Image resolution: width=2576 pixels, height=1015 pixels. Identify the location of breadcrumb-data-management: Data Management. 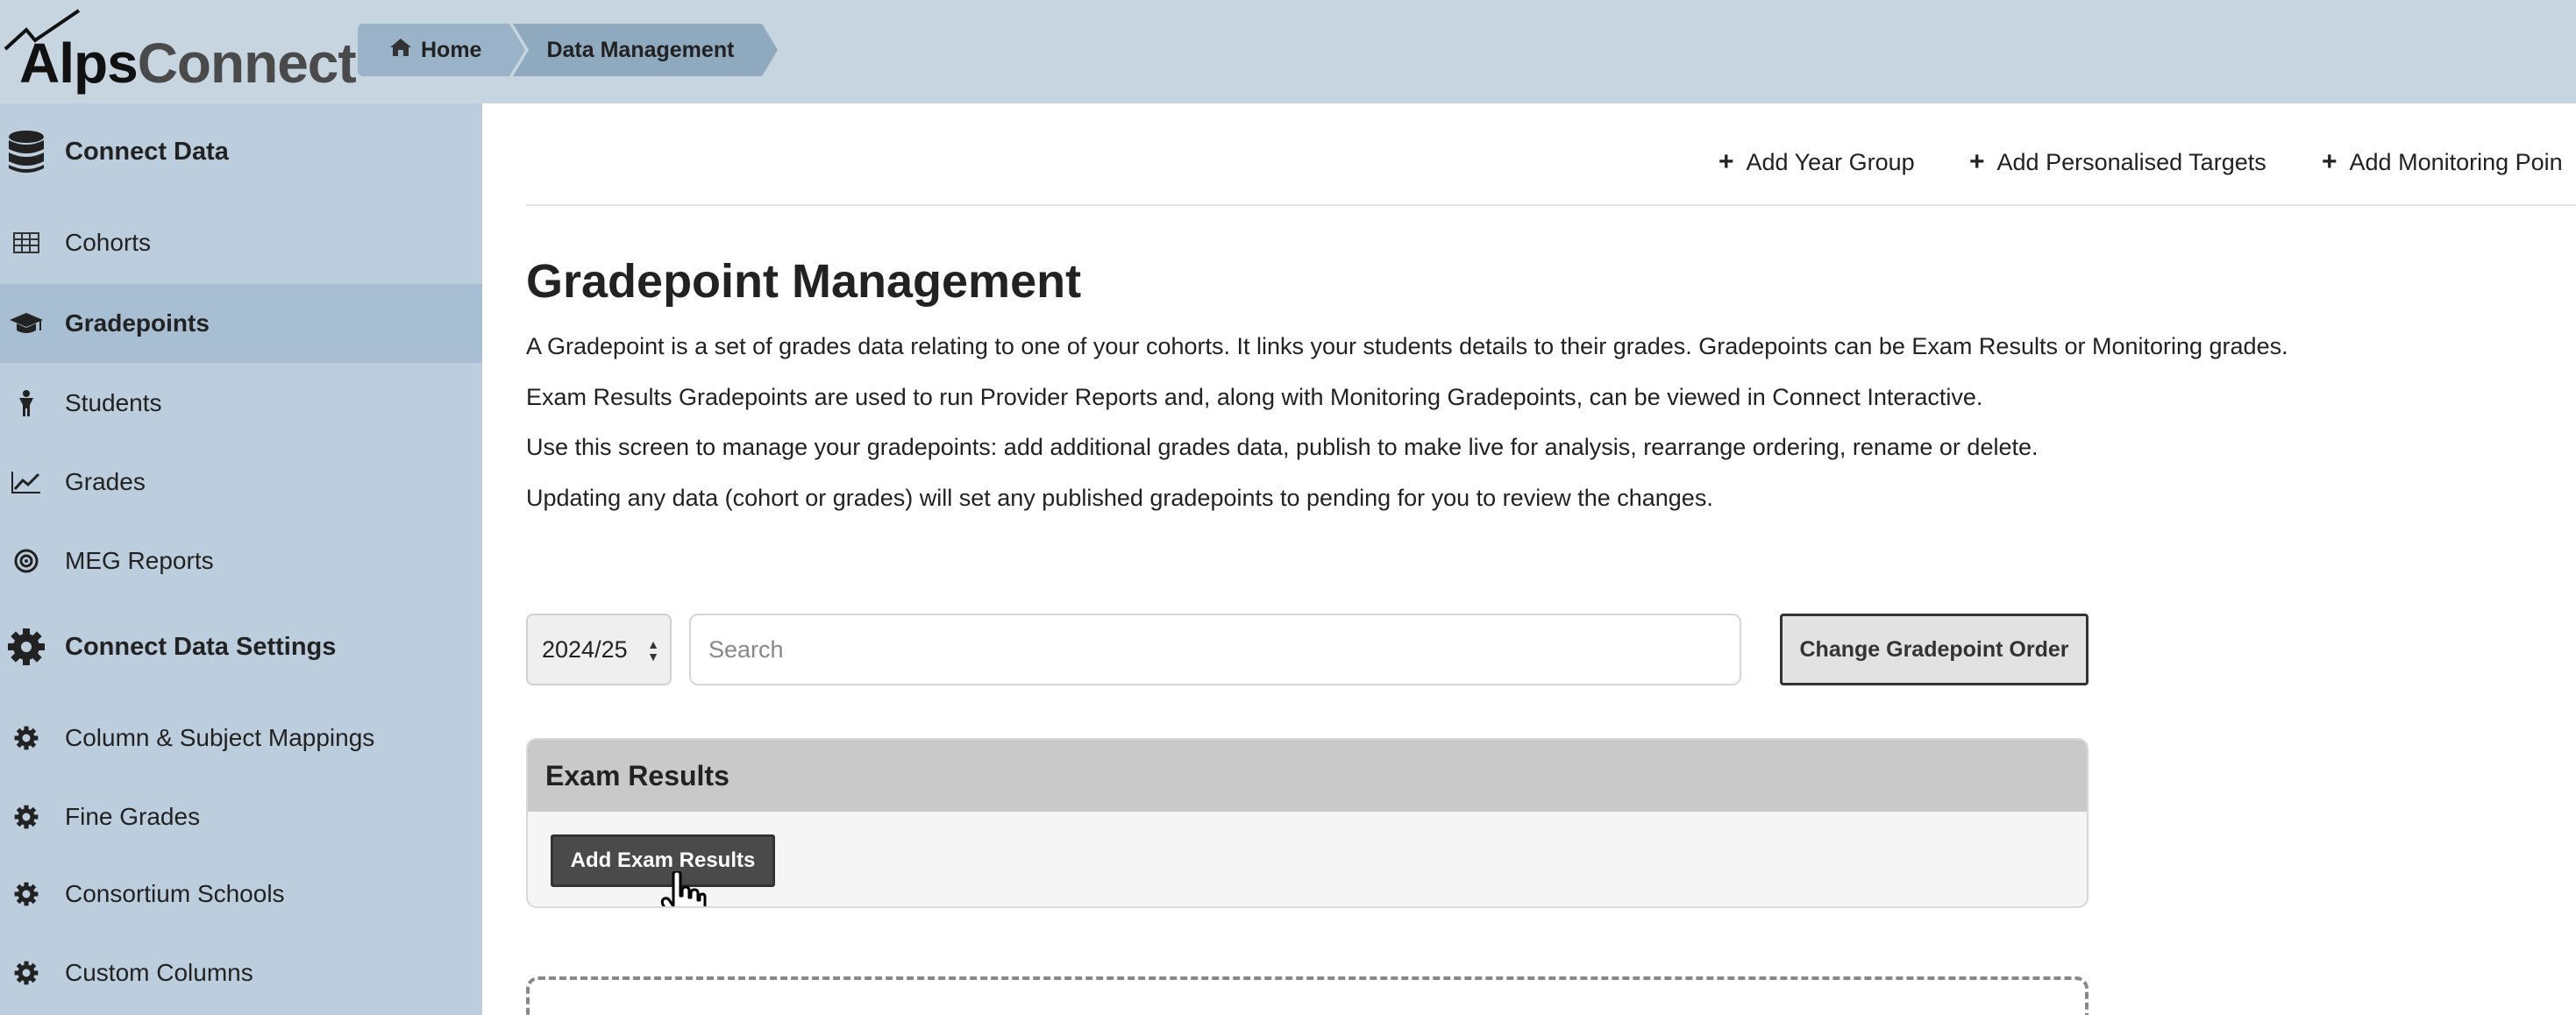
(646, 50).